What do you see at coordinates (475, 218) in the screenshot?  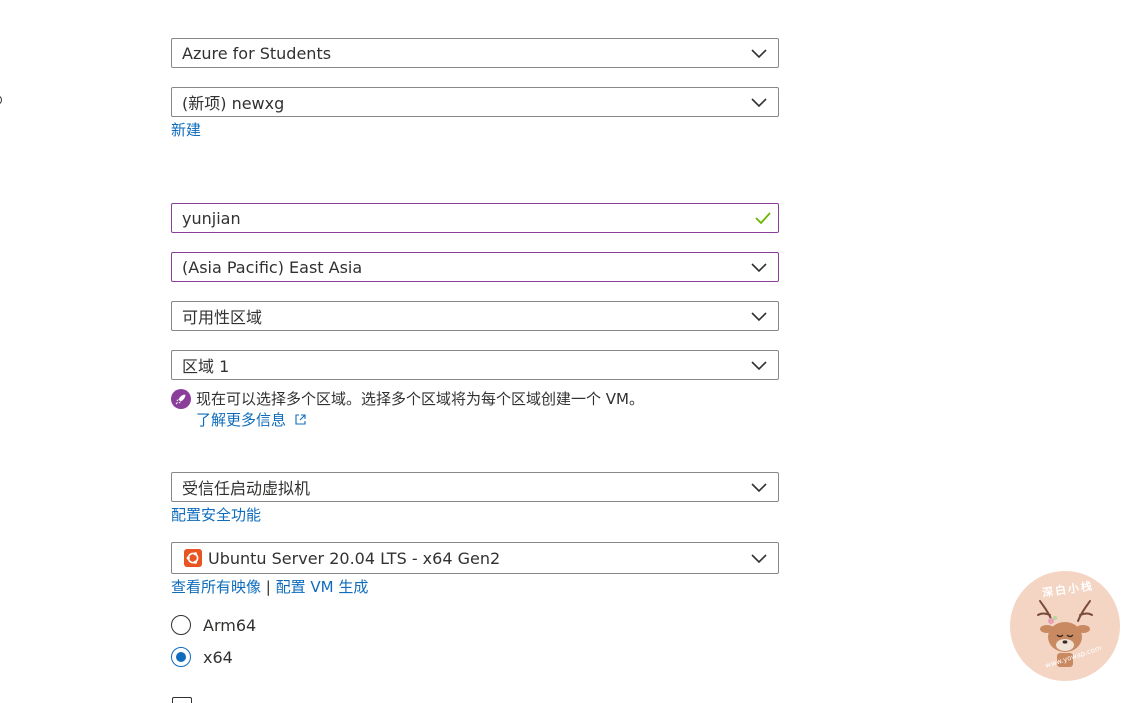 I see `vm-name-input: yunjian` at bounding box center [475, 218].